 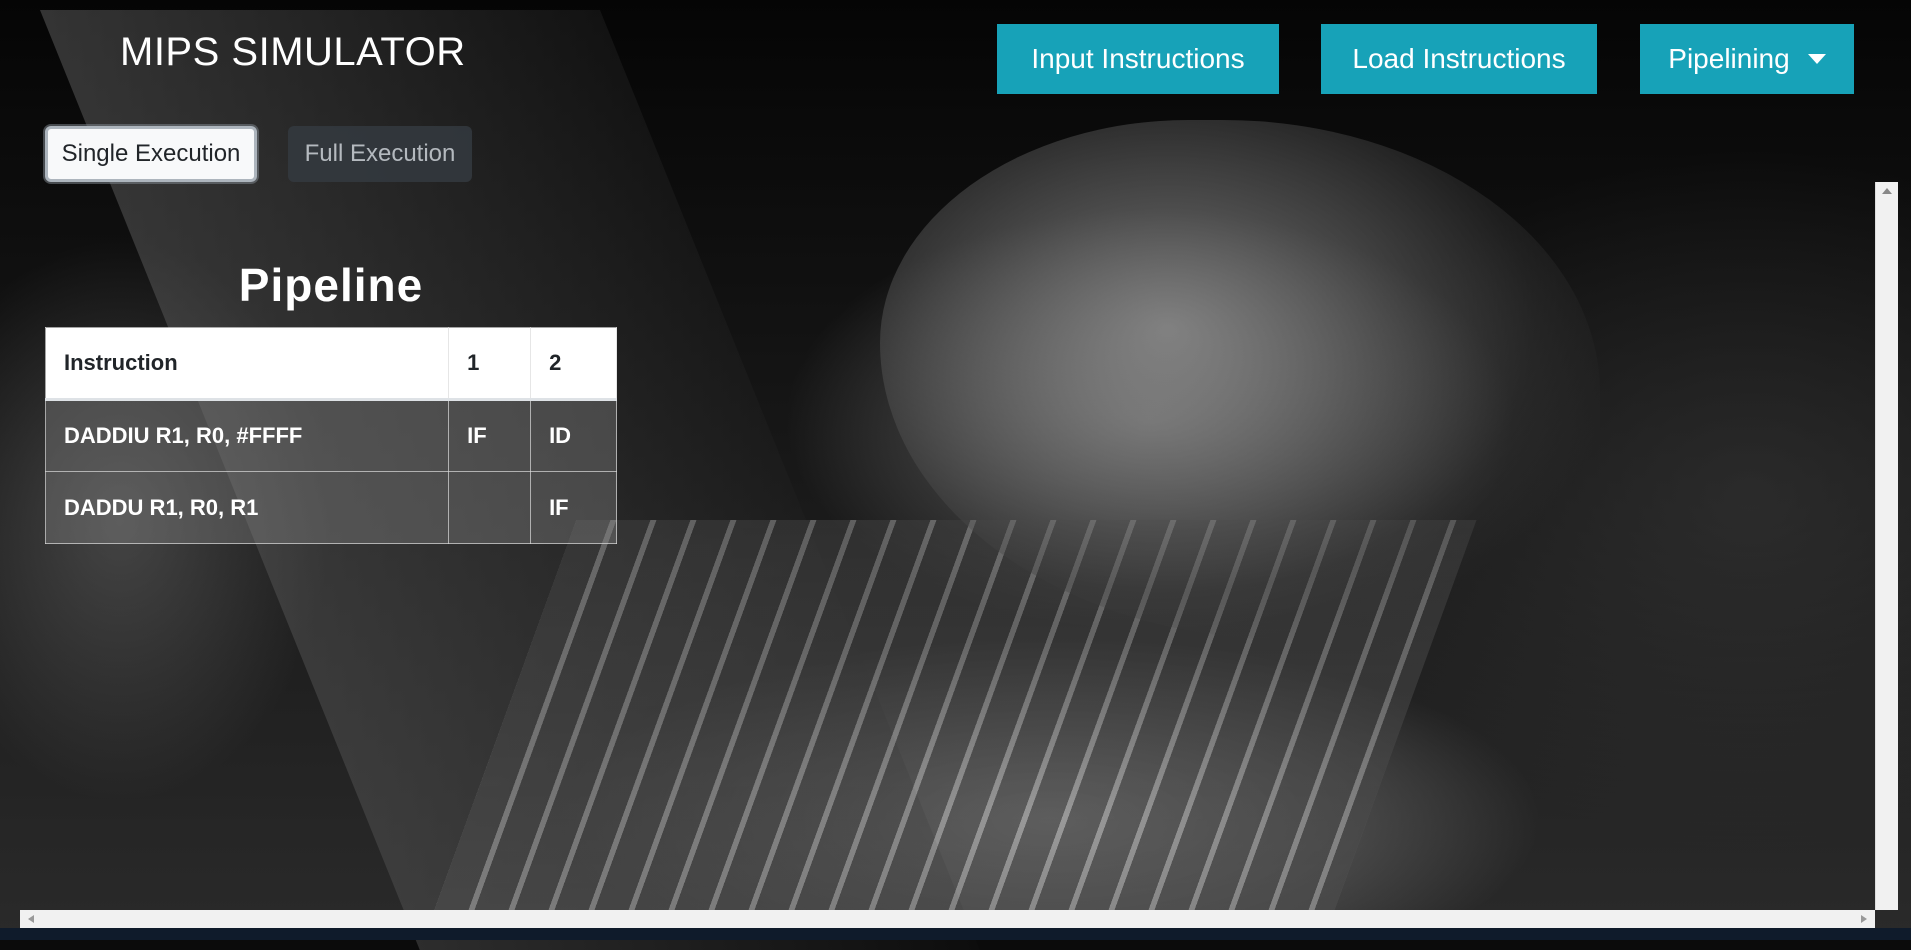 I want to click on single-execution-label: Single Execution, so click(x=151, y=153).